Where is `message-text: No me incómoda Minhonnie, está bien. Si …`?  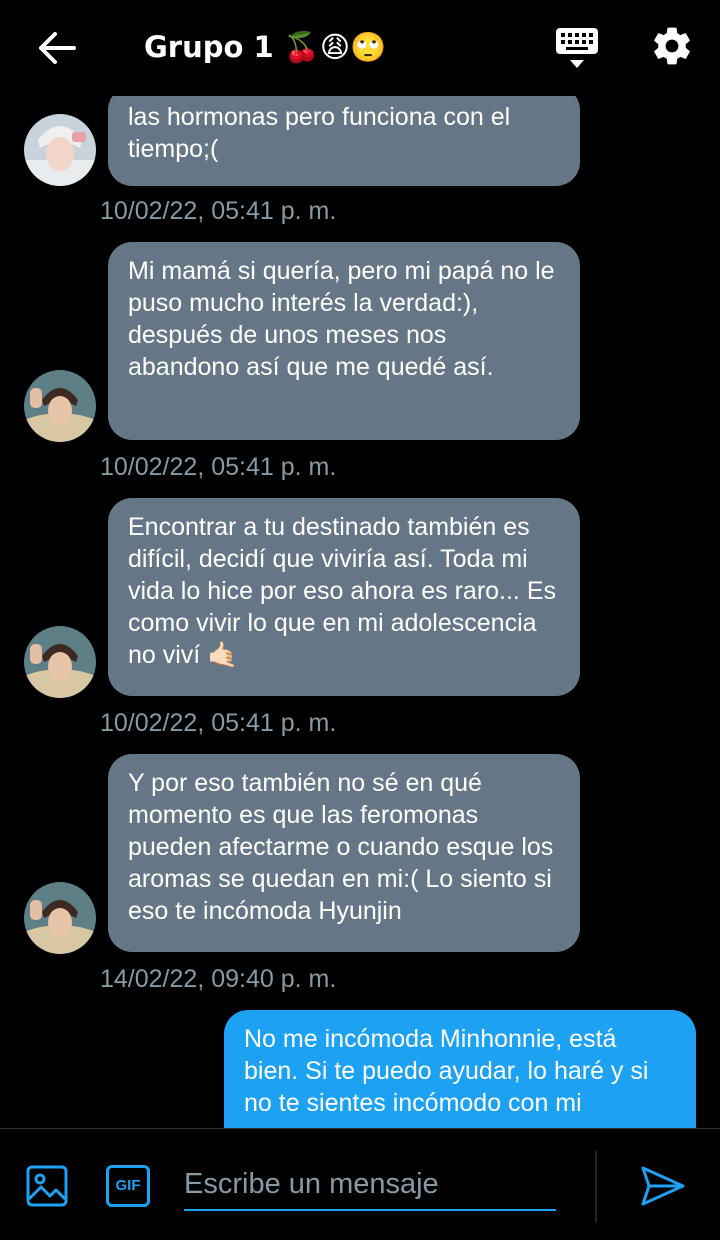 message-text: No me incómoda Minhonnie, está bien. Si … is located at coordinates (446, 1071).